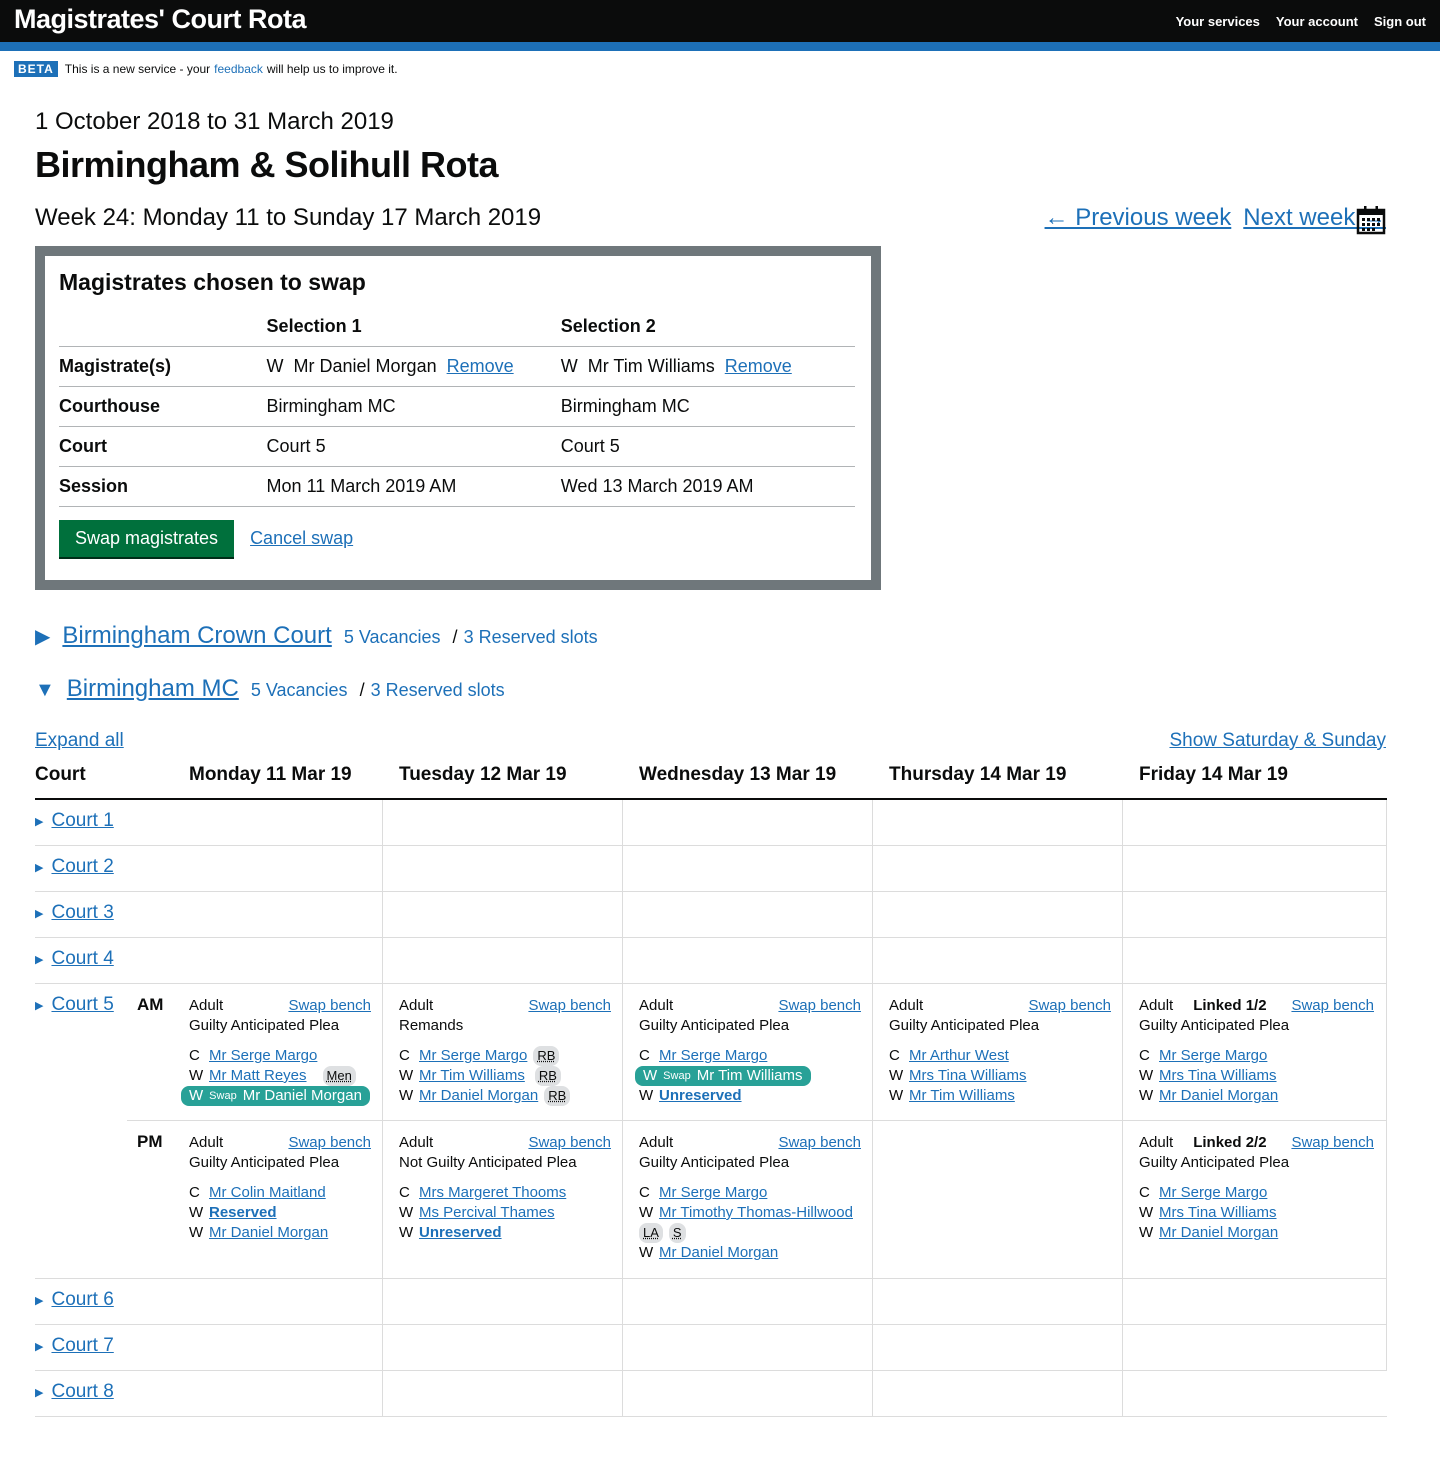 The image size is (1440, 1458). Describe the element at coordinates (243, 1213) in the screenshot. I see `reserved-slot-link: Reserved` at that location.